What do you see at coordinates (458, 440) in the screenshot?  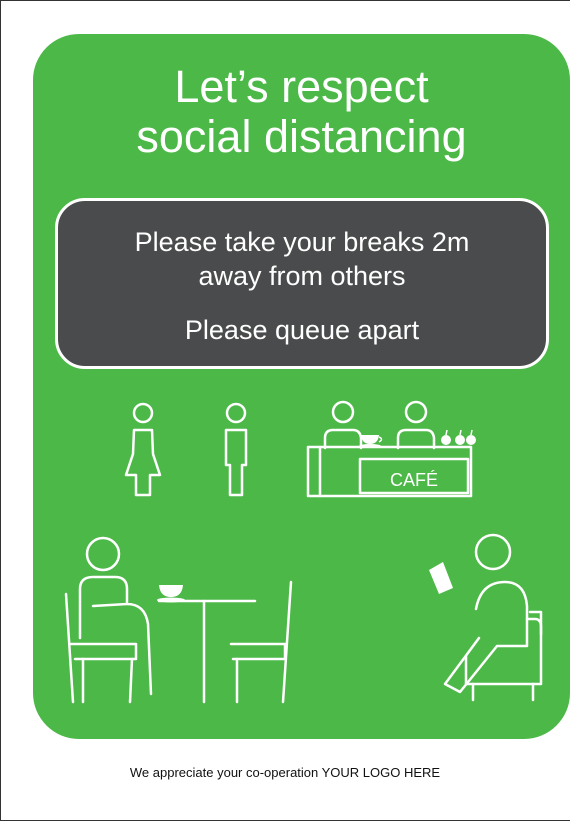 I see `apples-icon` at bounding box center [458, 440].